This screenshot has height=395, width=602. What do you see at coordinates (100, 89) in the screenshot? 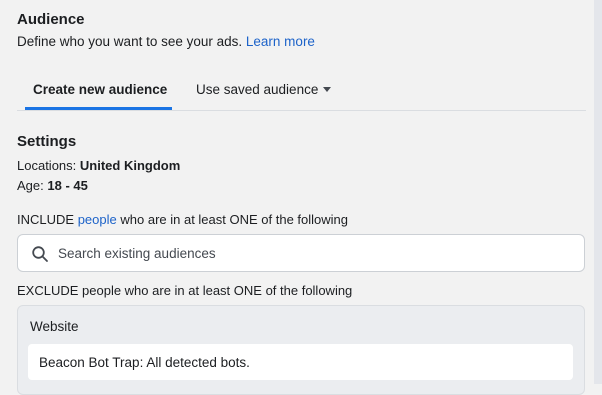
I see `tab-create-new-audience: Create new audience` at bounding box center [100, 89].